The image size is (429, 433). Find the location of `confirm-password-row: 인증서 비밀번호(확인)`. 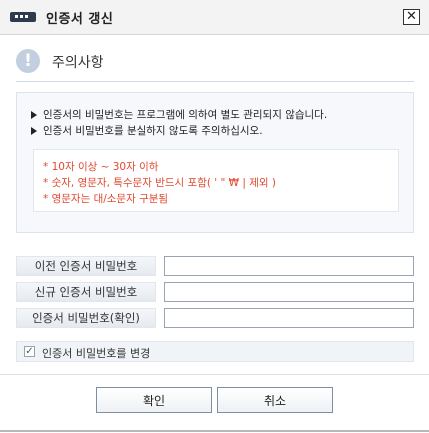

confirm-password-row: 인증서 비밀번호(확인) is located at coordinates (215, 318).